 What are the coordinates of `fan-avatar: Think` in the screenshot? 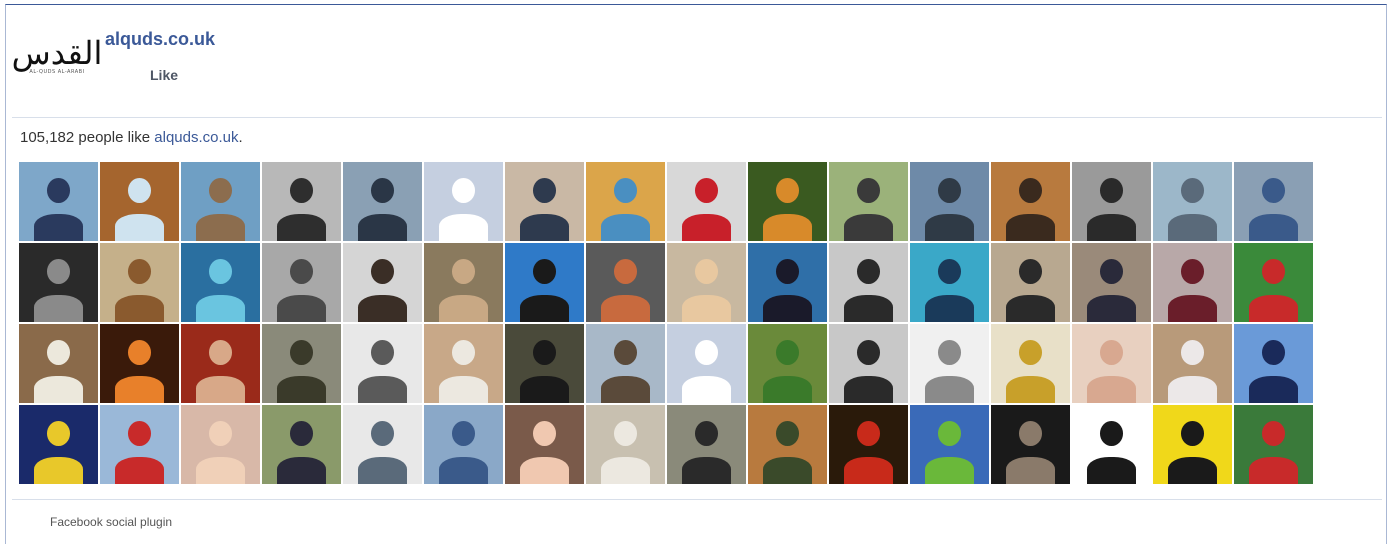 It's located at (382, 363).